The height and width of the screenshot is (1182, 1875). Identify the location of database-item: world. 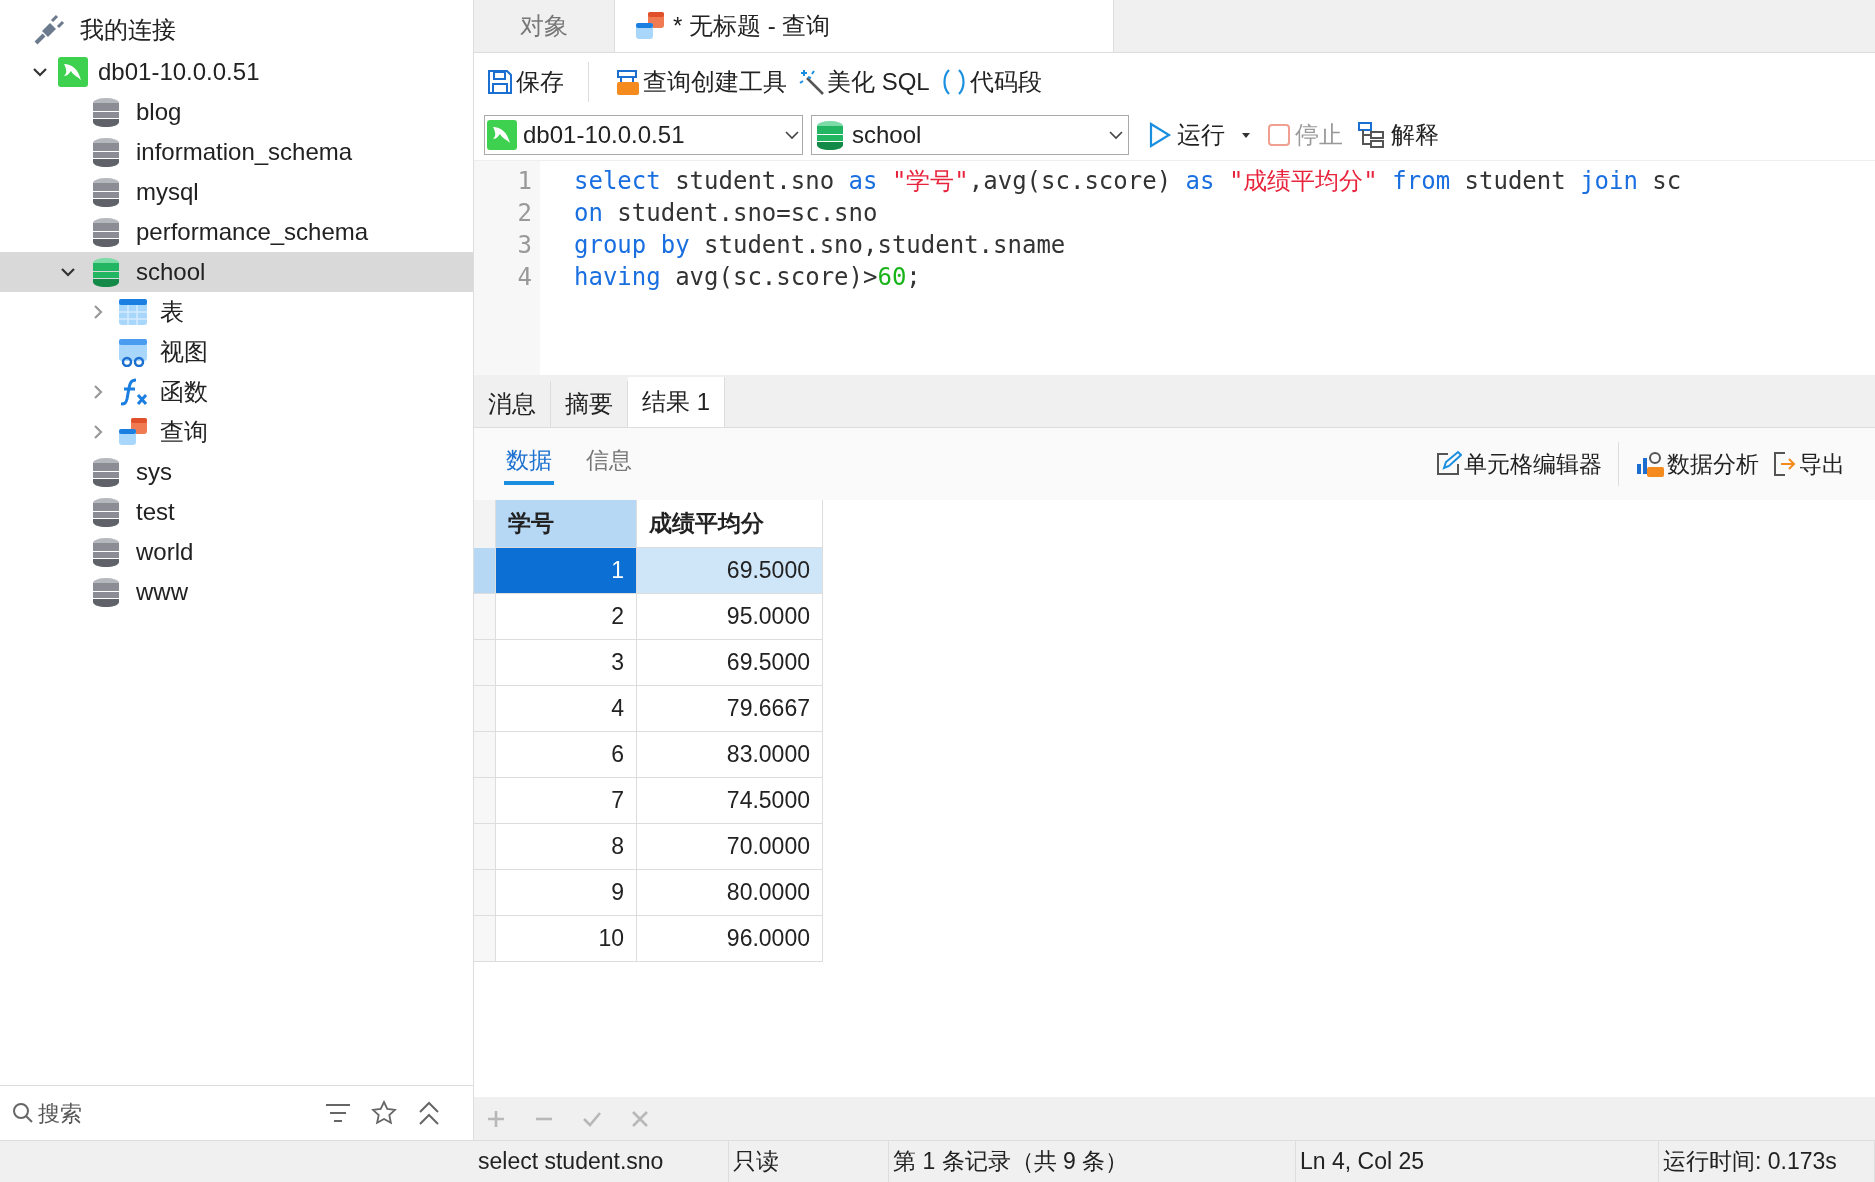
(236, 552).